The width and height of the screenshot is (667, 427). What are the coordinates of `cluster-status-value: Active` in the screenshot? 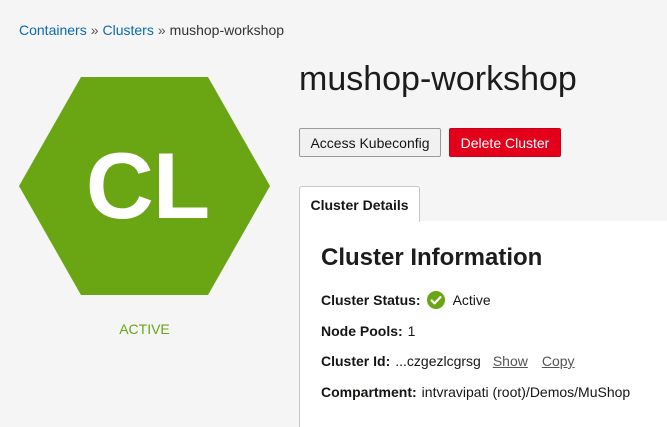 It's located at (471, 300).